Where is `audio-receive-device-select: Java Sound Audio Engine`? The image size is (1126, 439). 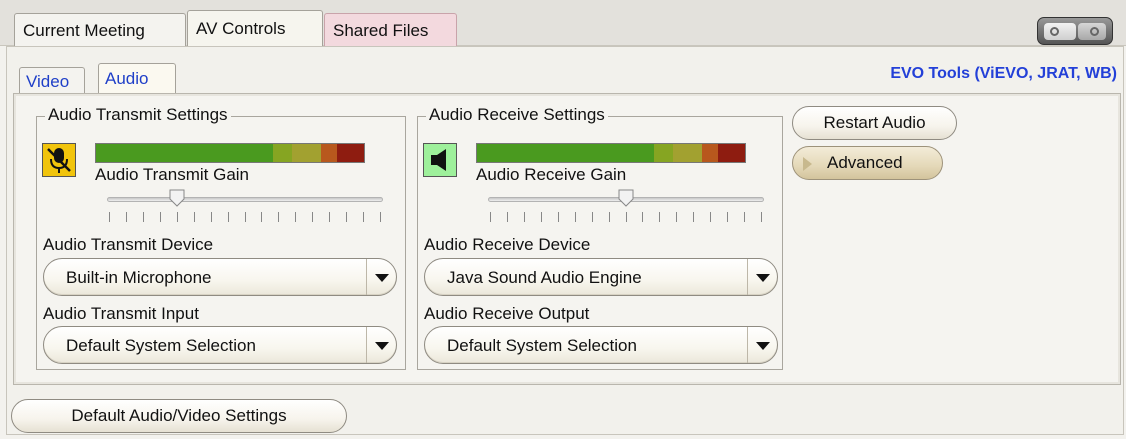
audio-receive-device-select: Java Sound Audio Engine is located at coordinates (601, 277).